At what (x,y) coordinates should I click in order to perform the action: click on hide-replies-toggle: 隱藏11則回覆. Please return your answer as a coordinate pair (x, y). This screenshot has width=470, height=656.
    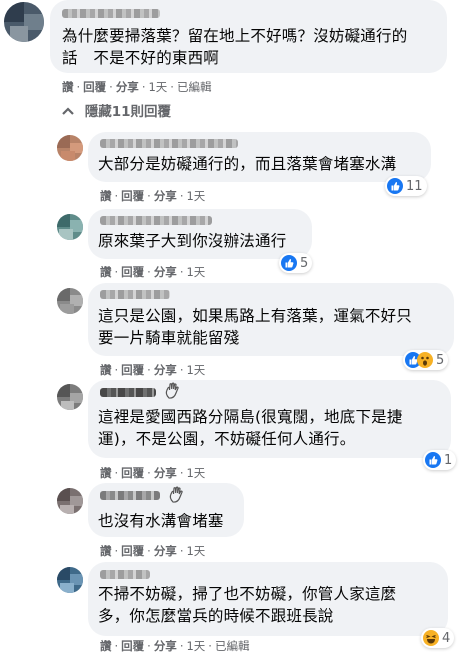
    Looking at the image, I should click on (116, 110).